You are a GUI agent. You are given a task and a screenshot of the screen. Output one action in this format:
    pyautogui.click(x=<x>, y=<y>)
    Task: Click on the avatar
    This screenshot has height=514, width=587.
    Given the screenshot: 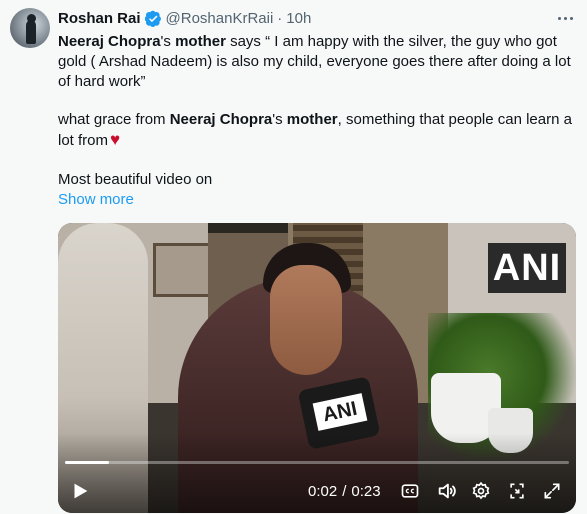 What is the action you would take?
    pyautogui.click(x=30, y=28)
    